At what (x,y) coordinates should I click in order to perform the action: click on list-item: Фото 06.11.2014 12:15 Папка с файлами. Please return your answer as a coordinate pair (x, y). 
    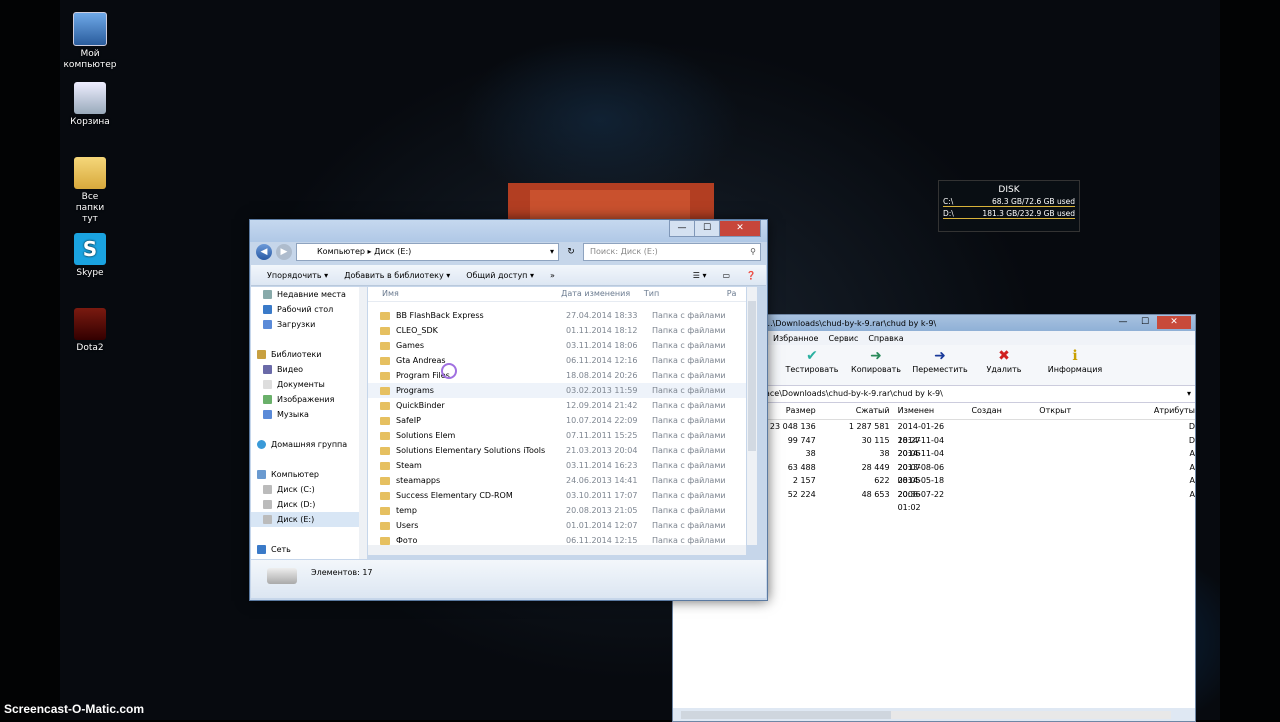
    Looking at the image, I should click on (557, 539).